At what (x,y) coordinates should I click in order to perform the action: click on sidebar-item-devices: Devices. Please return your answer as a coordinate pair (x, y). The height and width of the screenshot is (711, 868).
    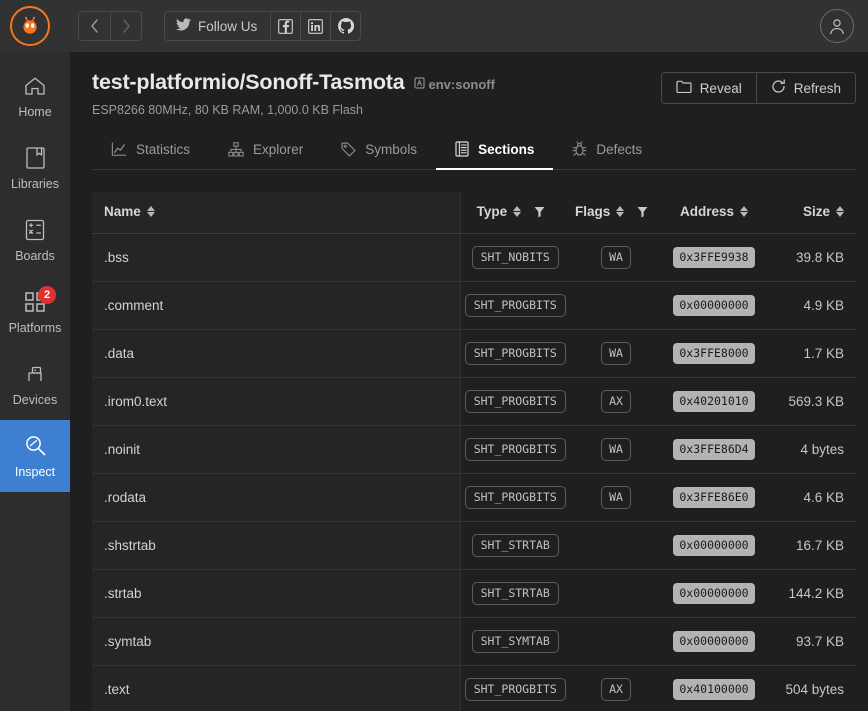
    Looking at the image, I should click on (35, 384).